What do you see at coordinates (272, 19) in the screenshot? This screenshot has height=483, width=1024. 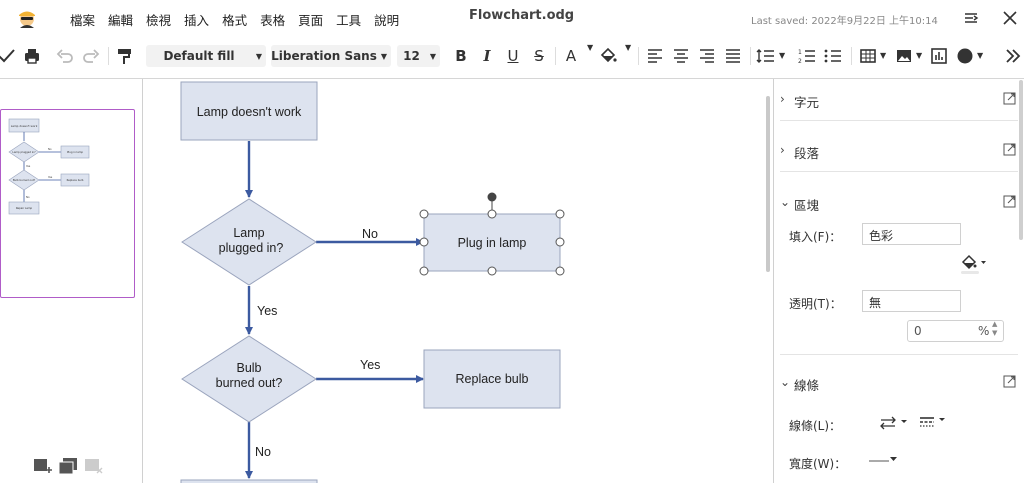 I see `menu-table: 表格` at bounding box center [272, 19].